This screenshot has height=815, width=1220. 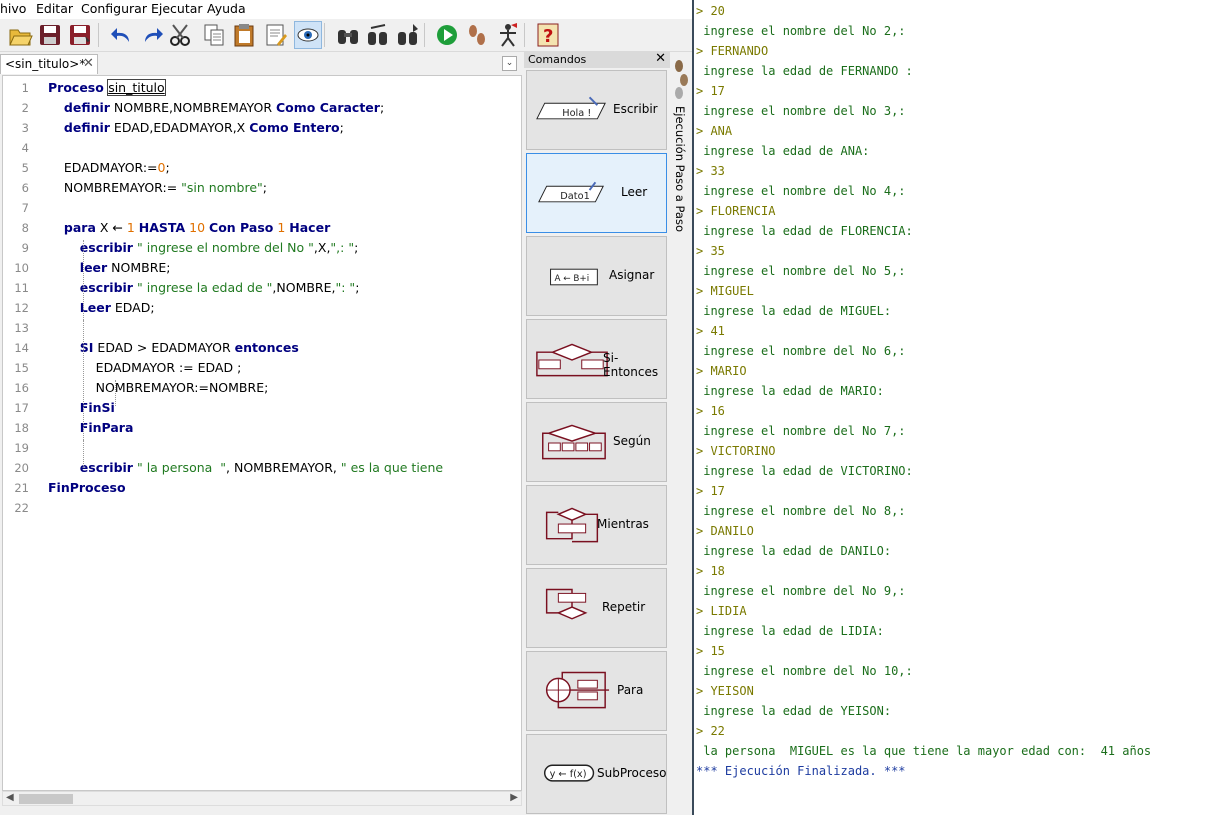 What do you see at coordinates (508, 35) in the screenshot?
I see `debug-button` at bounding box center [508, 35].